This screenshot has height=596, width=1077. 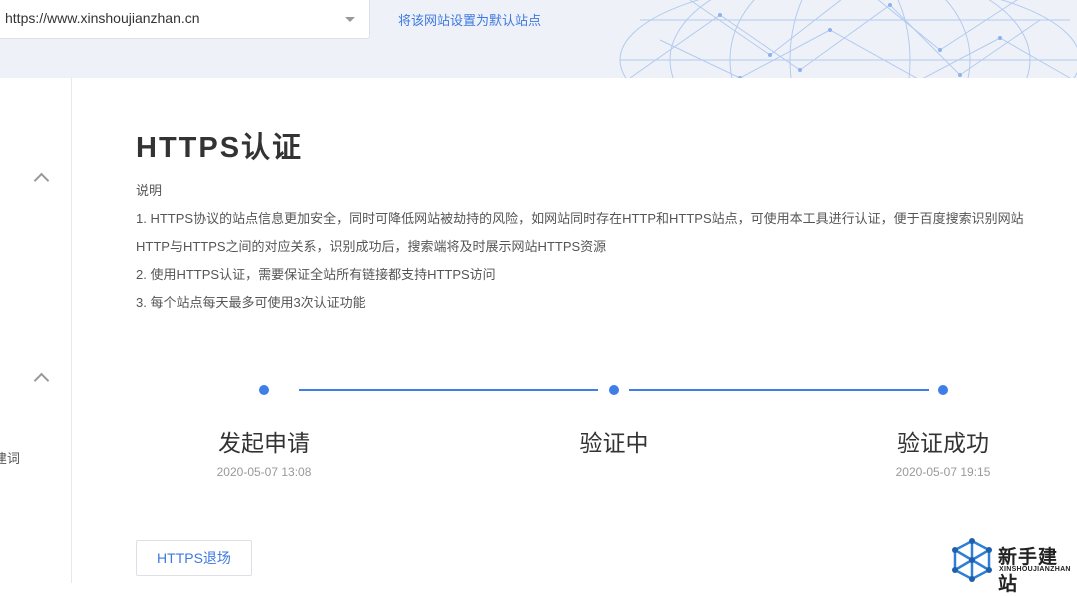 What do you see at coordinates (350, 19) in the screenshot?
I see `dropdown-caret-icon` at bounding box center [350, 19].